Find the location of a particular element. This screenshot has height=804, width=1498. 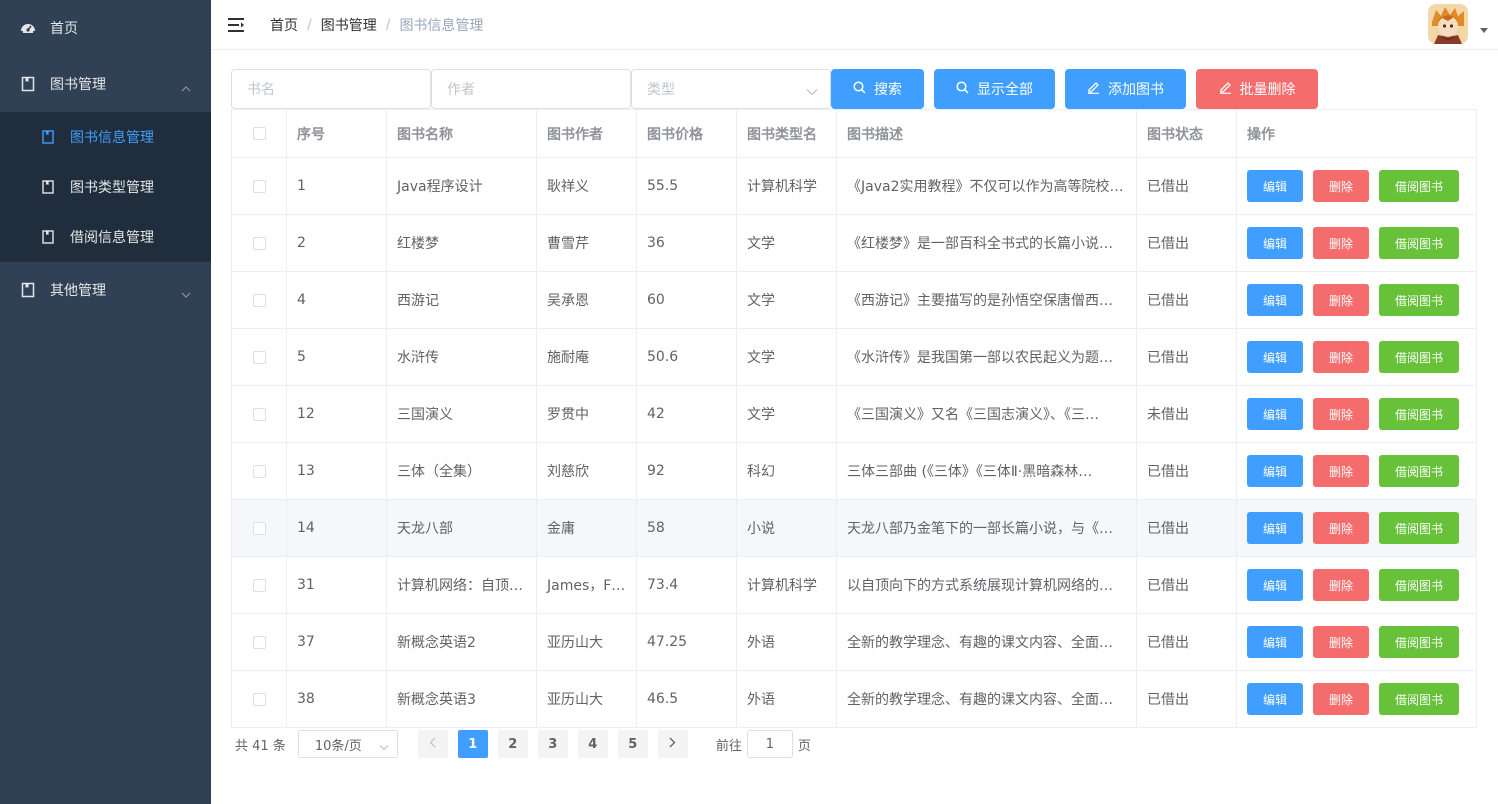

top-navbar: 首页 / 图书管理 / 图书信息管理 is located at coordinates (854, 25).